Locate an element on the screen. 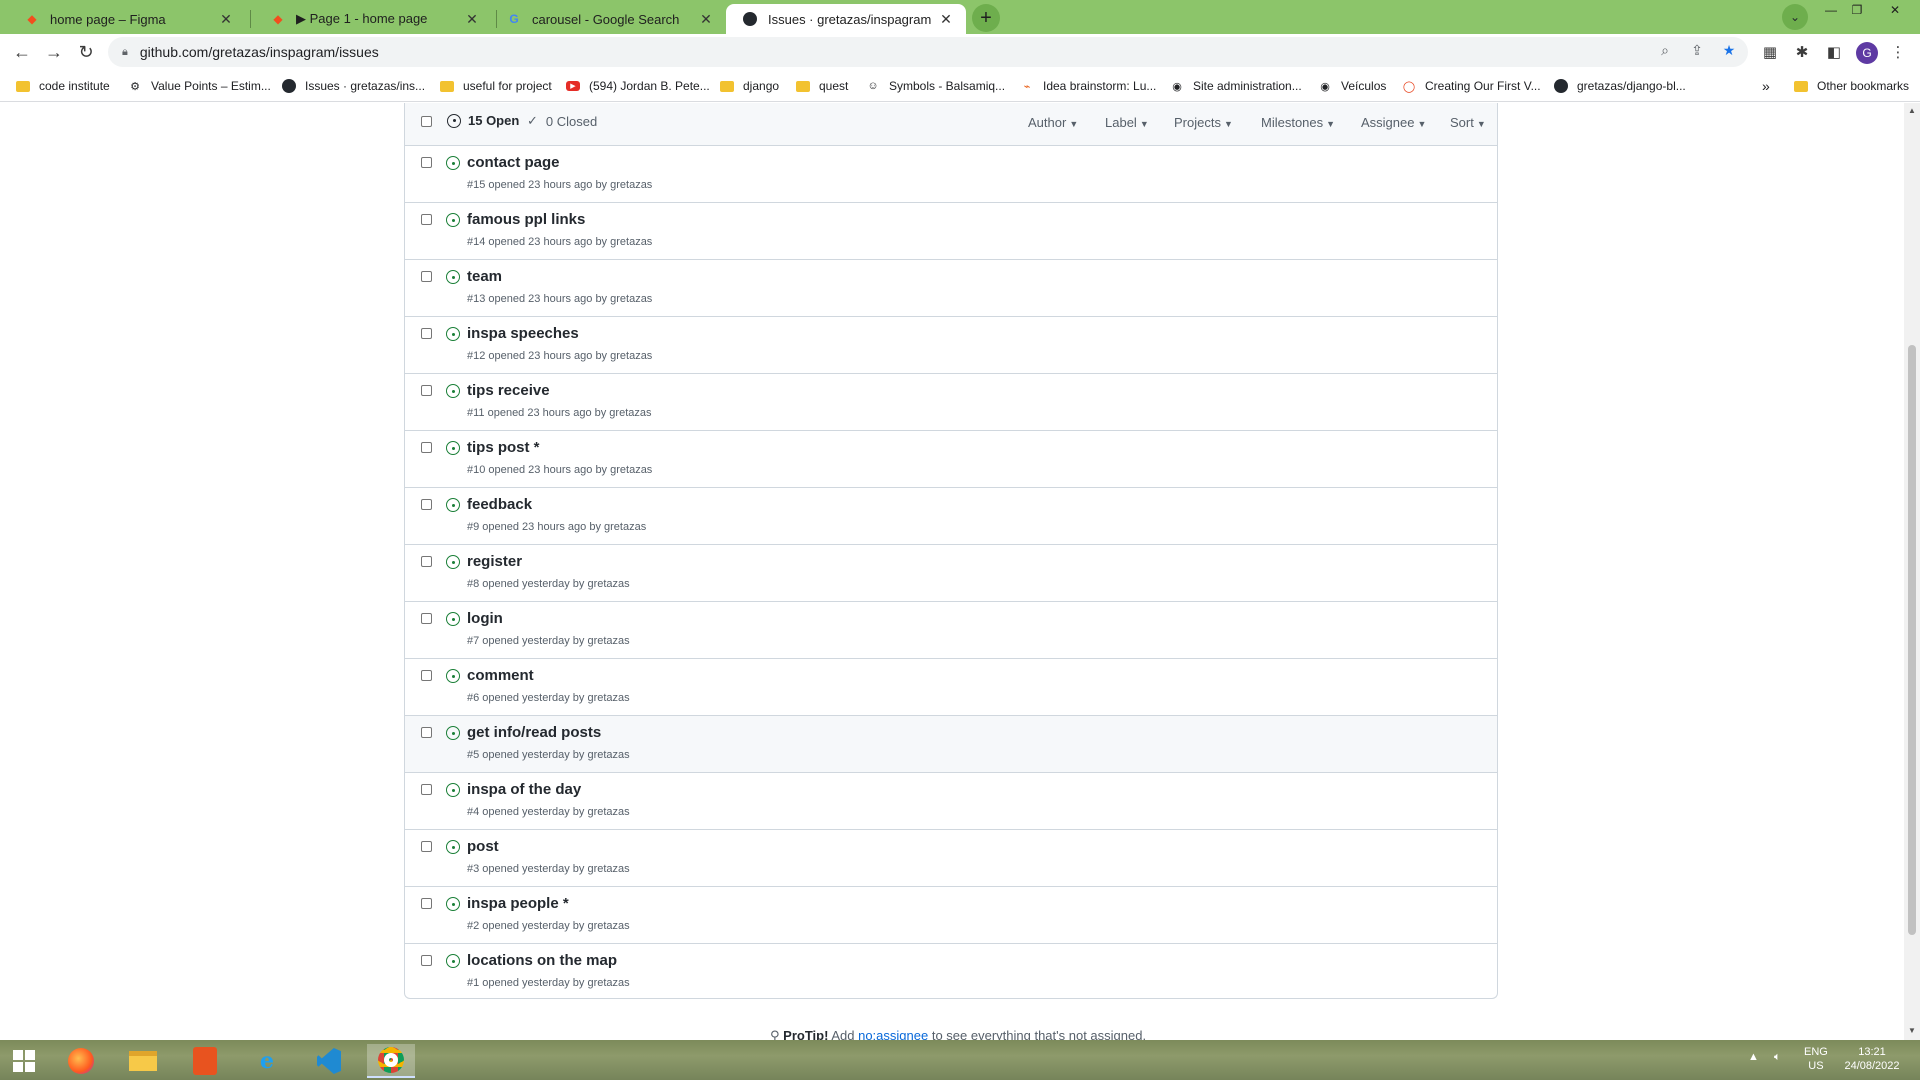 The image size is (1920, 1080). scrollbar-thumb is located at coordinates (1912, 640).